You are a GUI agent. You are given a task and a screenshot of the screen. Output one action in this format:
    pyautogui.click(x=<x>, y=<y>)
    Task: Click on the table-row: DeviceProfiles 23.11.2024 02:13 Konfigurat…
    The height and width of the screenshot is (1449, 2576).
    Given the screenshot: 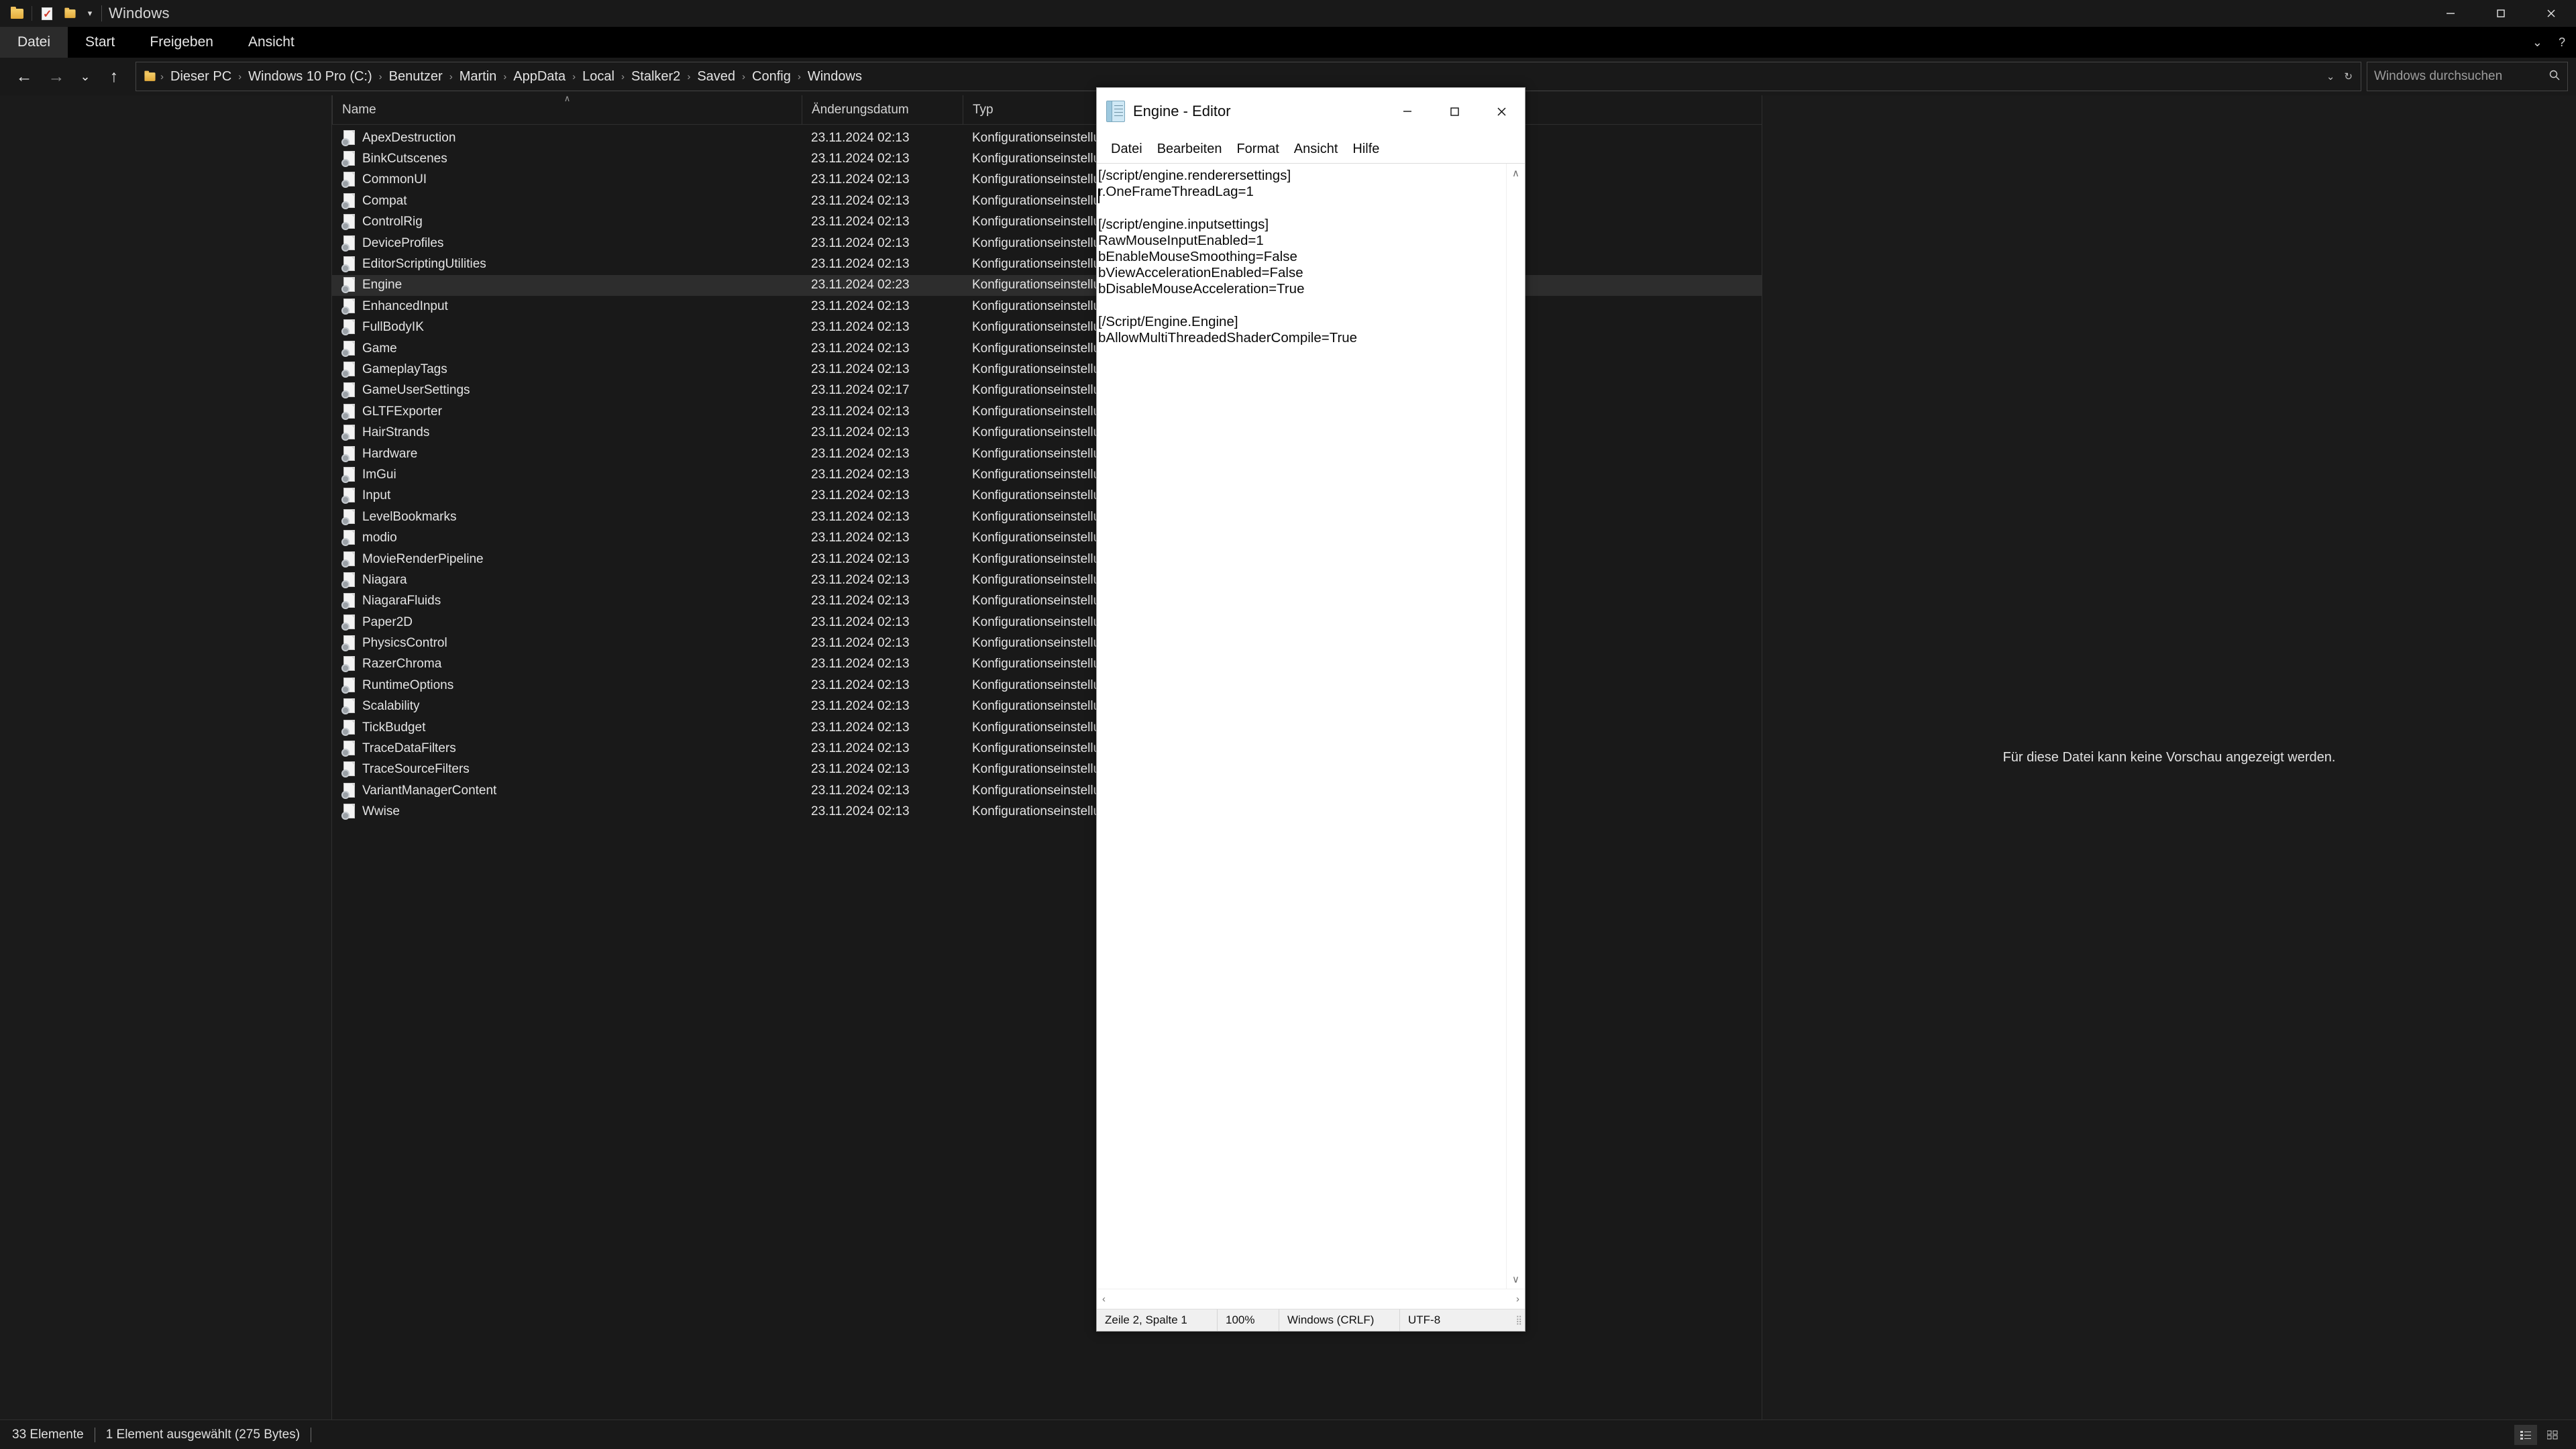 What is the action you would take?
    pyautogui.click(x=1047, y=243)
    